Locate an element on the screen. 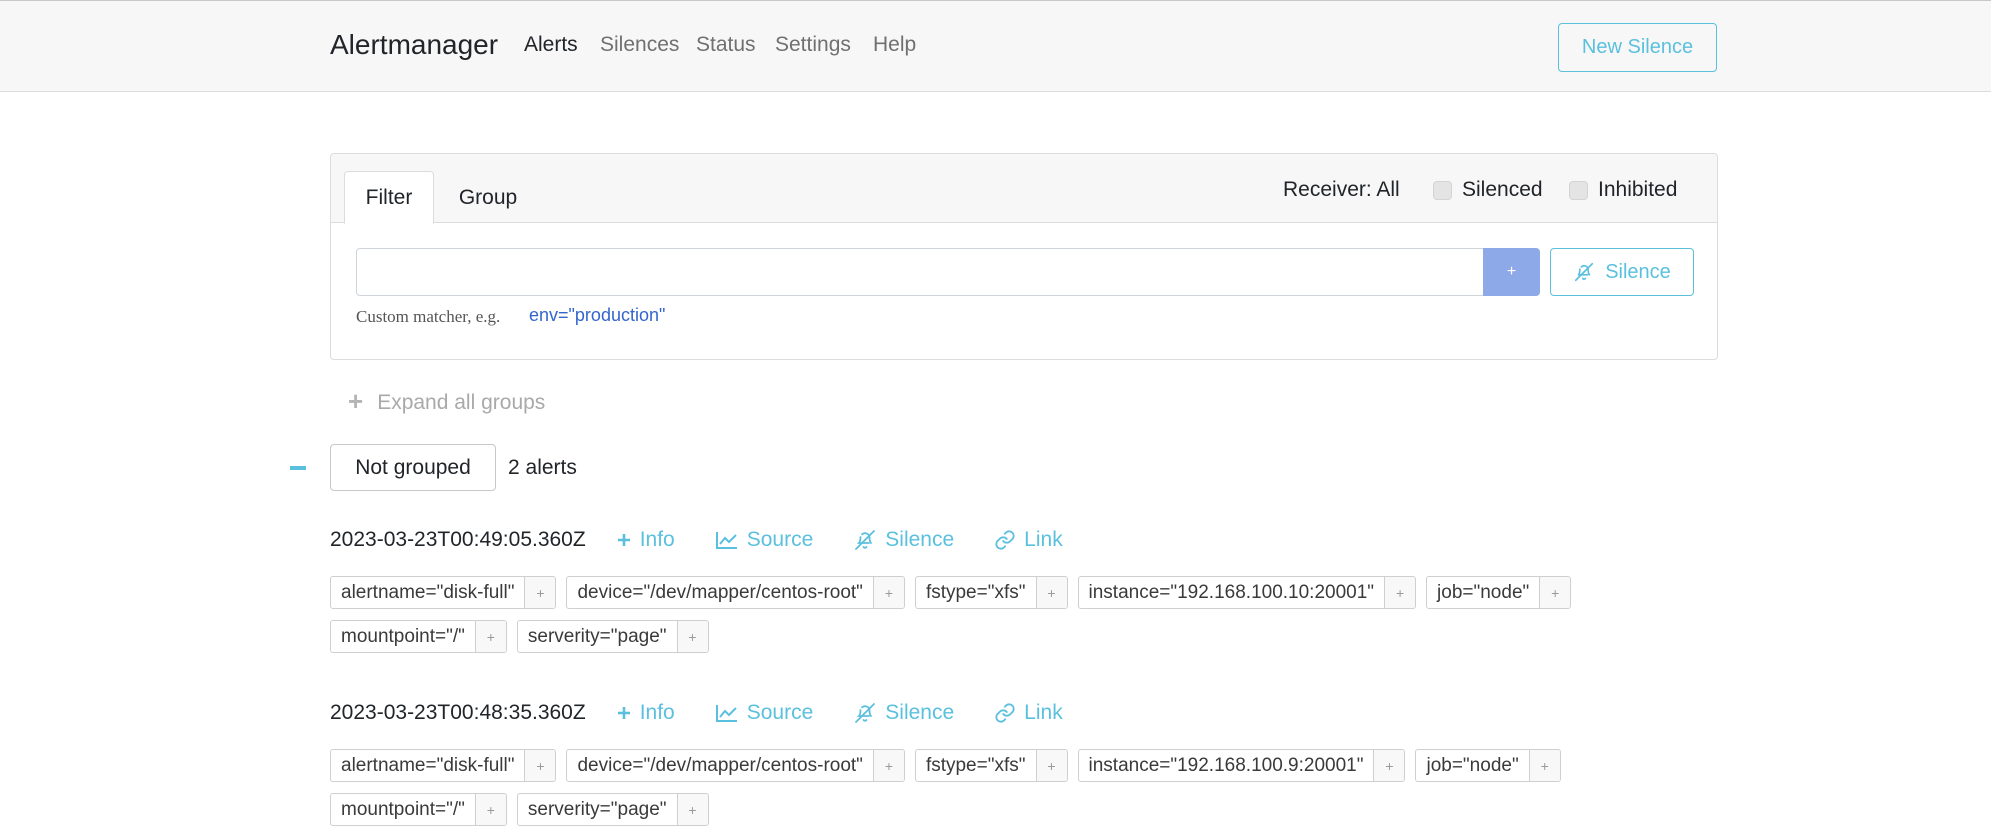 The height and width of the screenshot is (837, 1991). link-label: Link is located at coordinates (1043, 539).